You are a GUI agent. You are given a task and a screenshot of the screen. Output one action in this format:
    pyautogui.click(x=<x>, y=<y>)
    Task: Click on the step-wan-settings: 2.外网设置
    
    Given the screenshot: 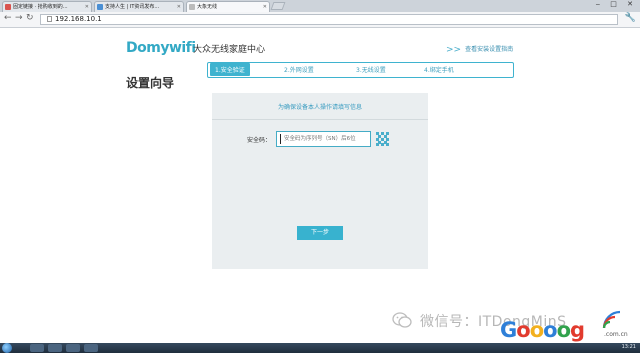 What is the action you would take?
    pyautogui.click(x=299, y=69)
    